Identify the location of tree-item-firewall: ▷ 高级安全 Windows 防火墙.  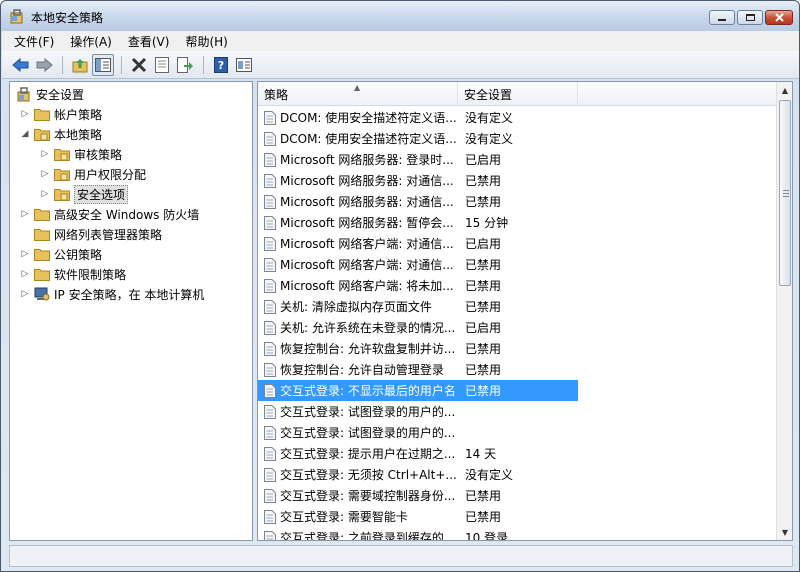
(110, 214).